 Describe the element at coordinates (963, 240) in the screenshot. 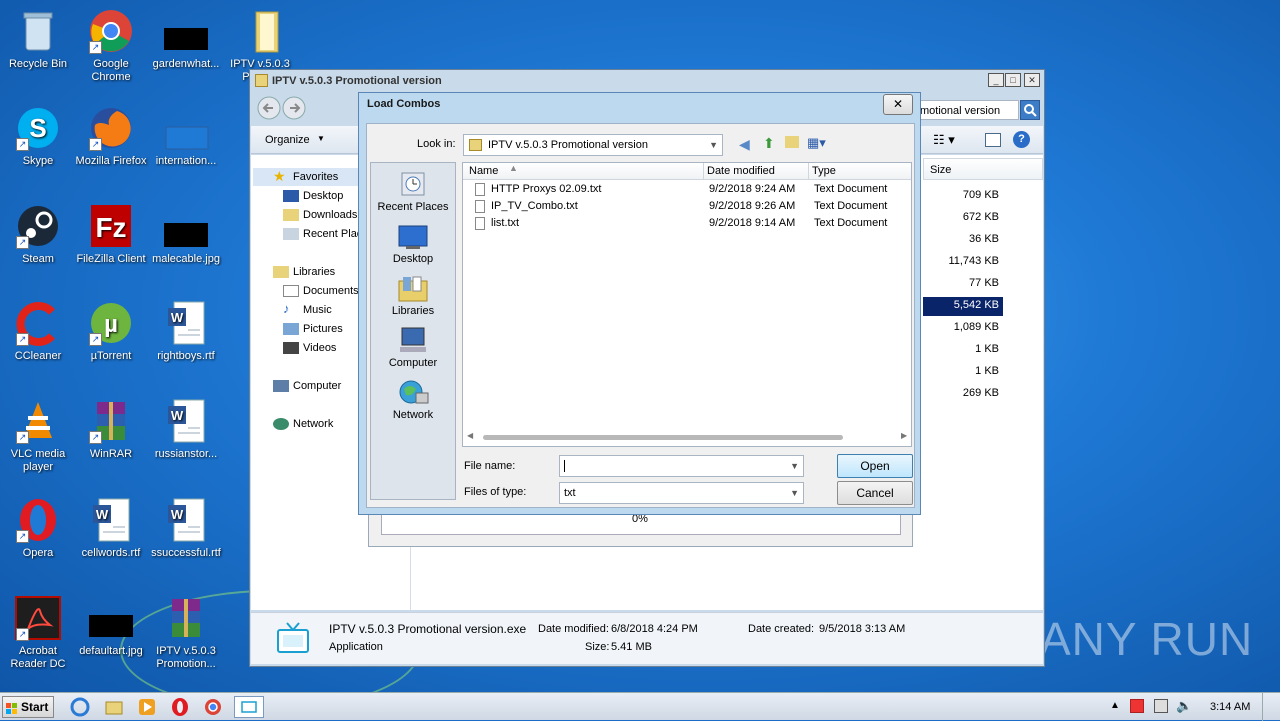

I see `size-cell: 36 KB` at that location.